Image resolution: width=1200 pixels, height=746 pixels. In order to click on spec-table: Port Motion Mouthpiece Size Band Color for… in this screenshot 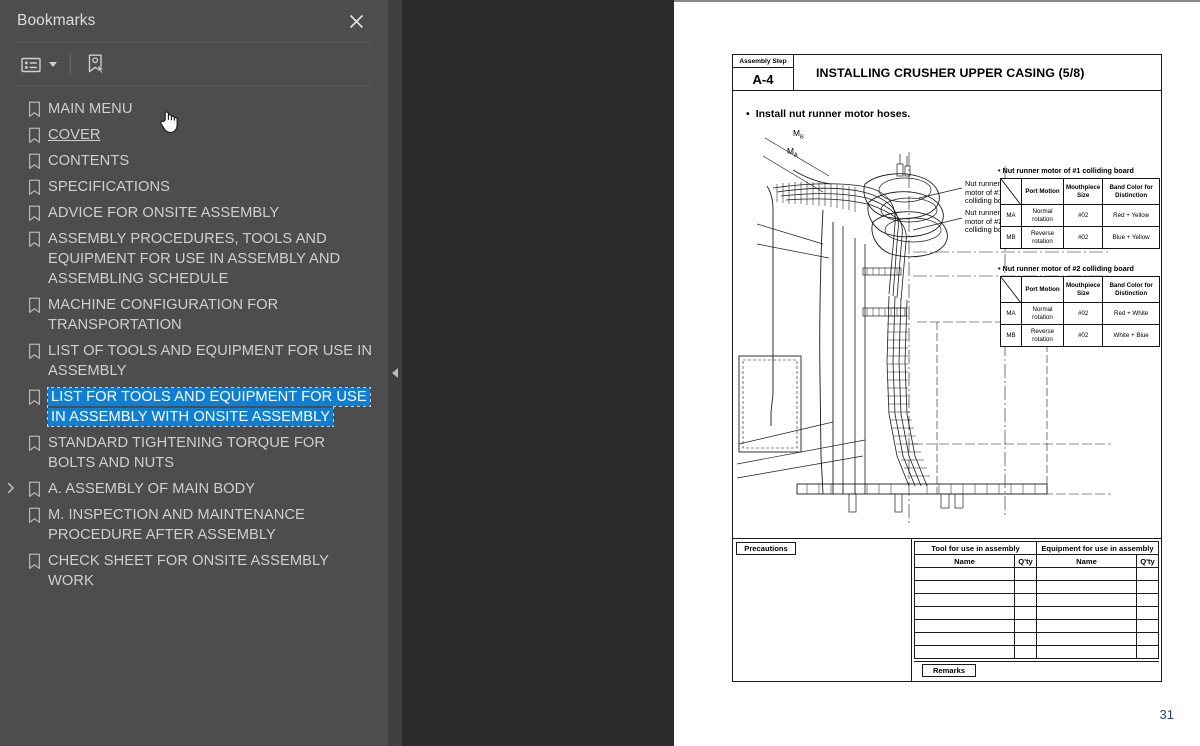, I will do `click(1080, 311)`.